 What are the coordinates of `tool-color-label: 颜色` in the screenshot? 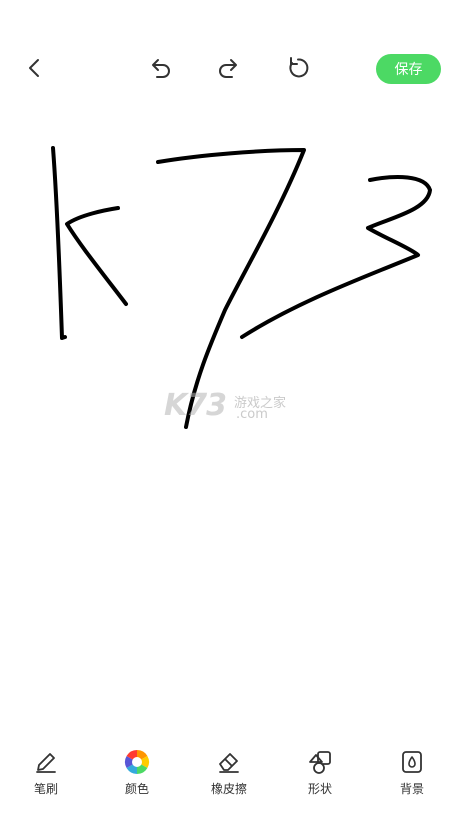 It's located at (136, 789).